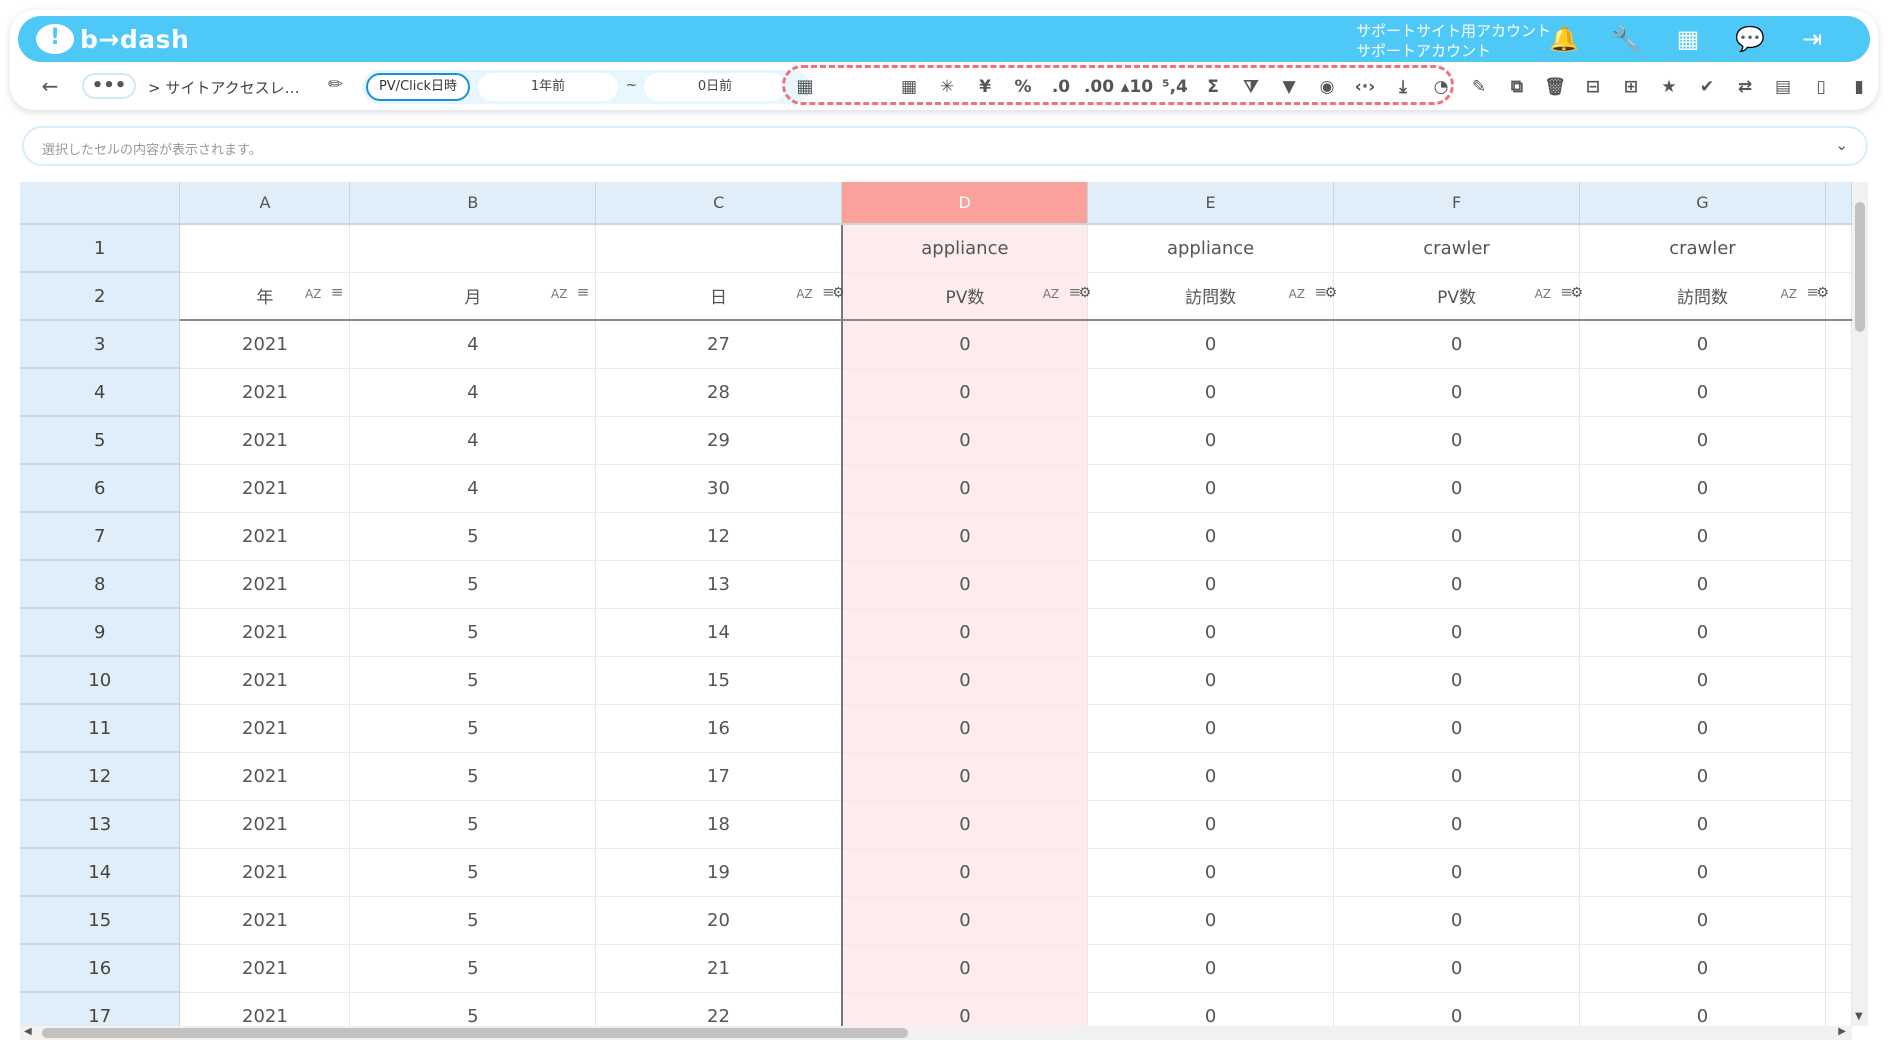 The width and height of the screenshot is (1890, 1063). Describe the element at coordinates (100, 584) in the screenshot. I see `row-header: 8` at that location.